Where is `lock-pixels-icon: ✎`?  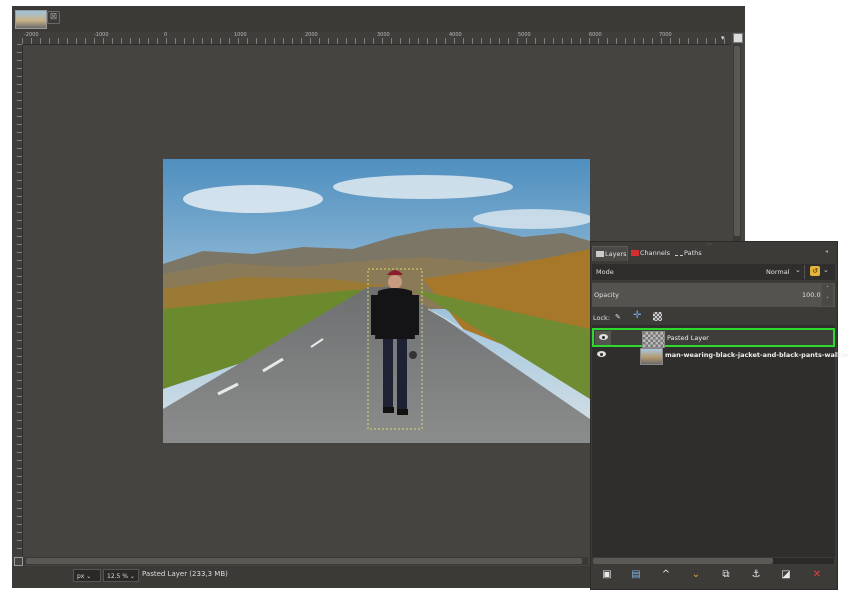
lock-pixels-icon: ✎ is located at coordinates (618, 317).